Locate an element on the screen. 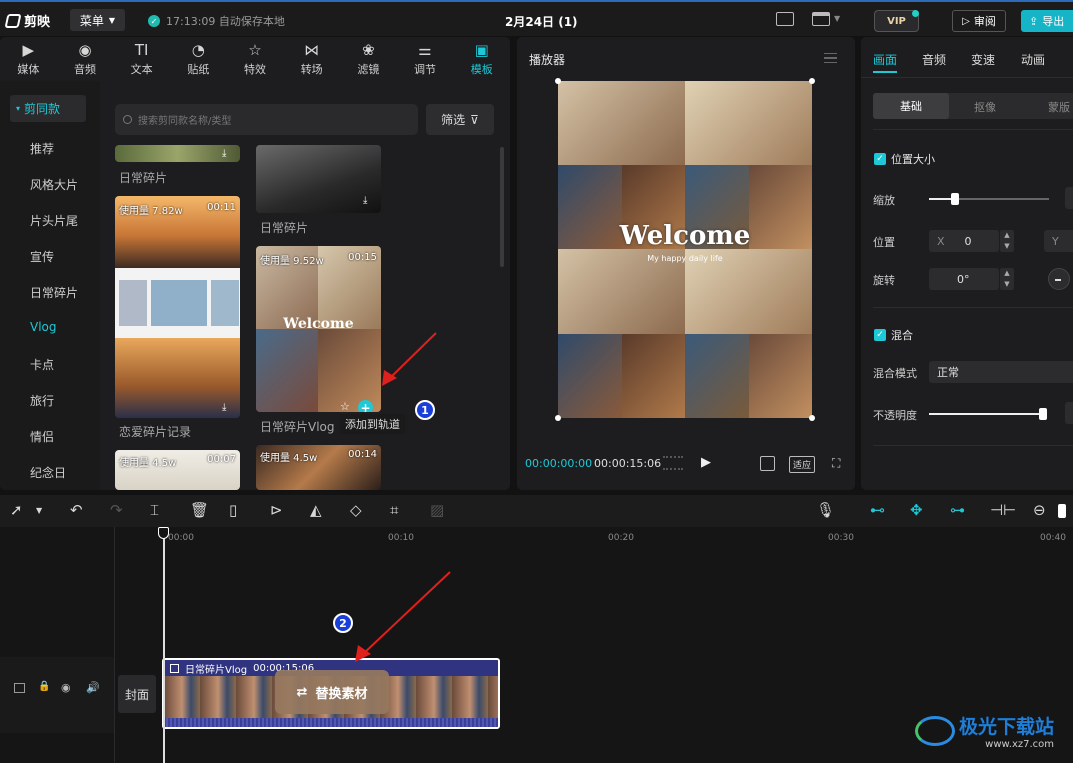 The image size is (1073, 763). watermark-text: 极光下载站 is located at coordinates (1007, 727).